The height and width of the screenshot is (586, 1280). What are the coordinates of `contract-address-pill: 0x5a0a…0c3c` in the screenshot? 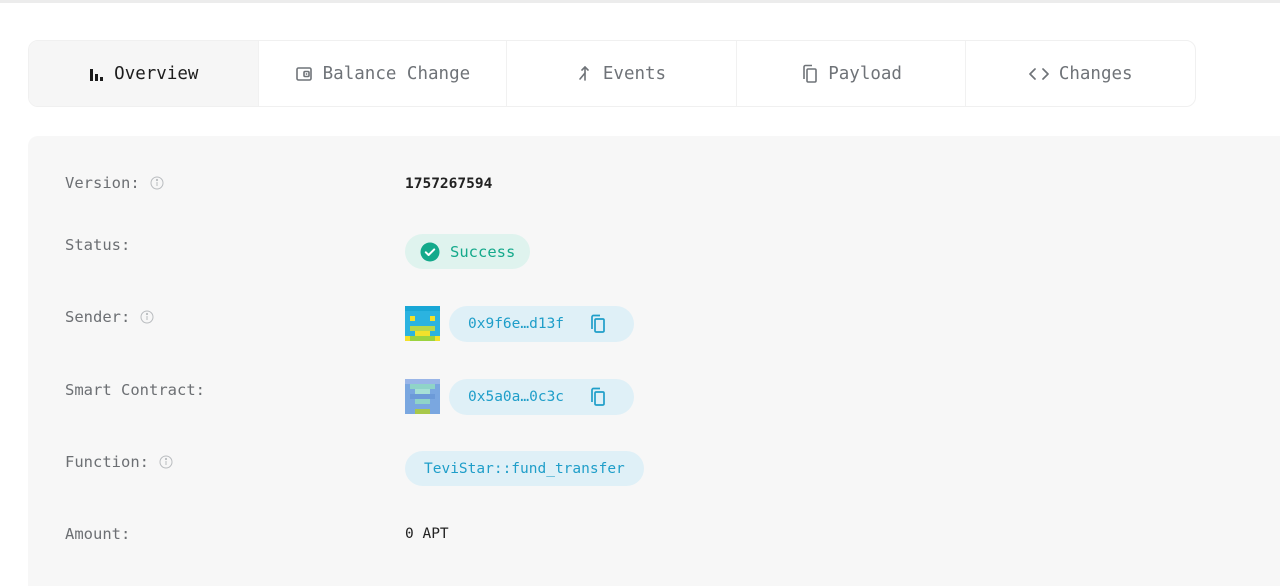 It's located at (541, 397).